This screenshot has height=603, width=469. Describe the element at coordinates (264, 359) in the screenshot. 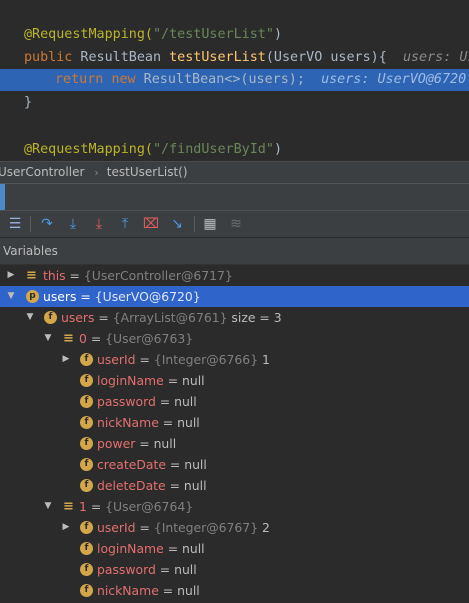

I see `variable-value: 1` at that location.